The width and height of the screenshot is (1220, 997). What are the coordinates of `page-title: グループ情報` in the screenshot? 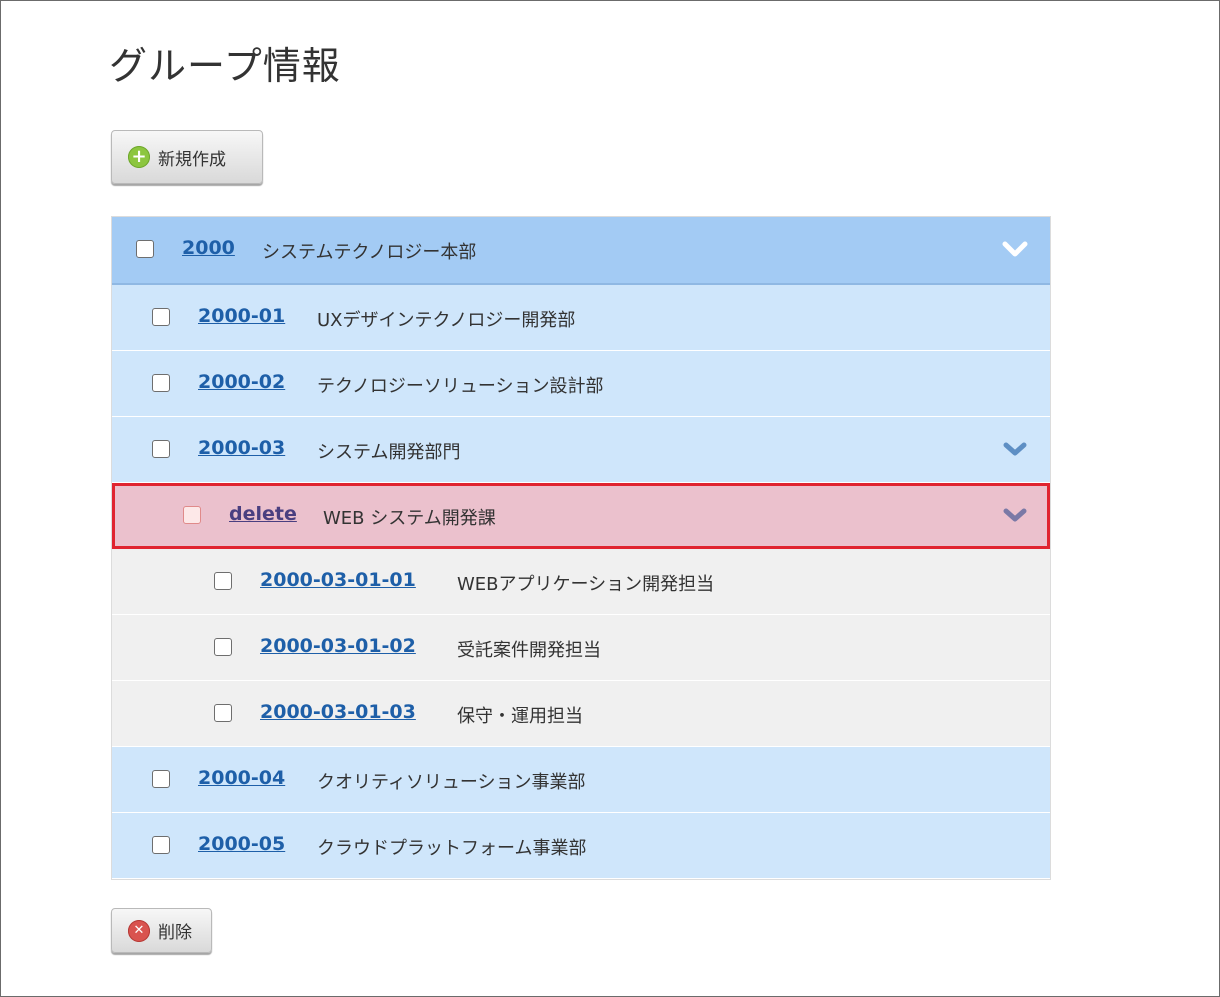 It's located at (225, 66).